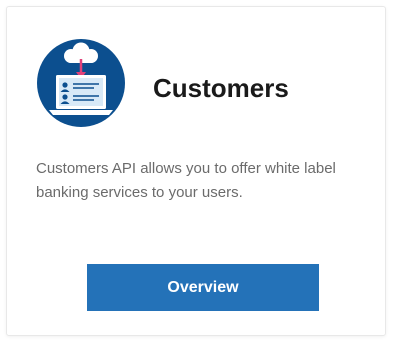 The height and width of the screenshot is (340, 393). I want to click on customers-api-icon, so click(81, 83).